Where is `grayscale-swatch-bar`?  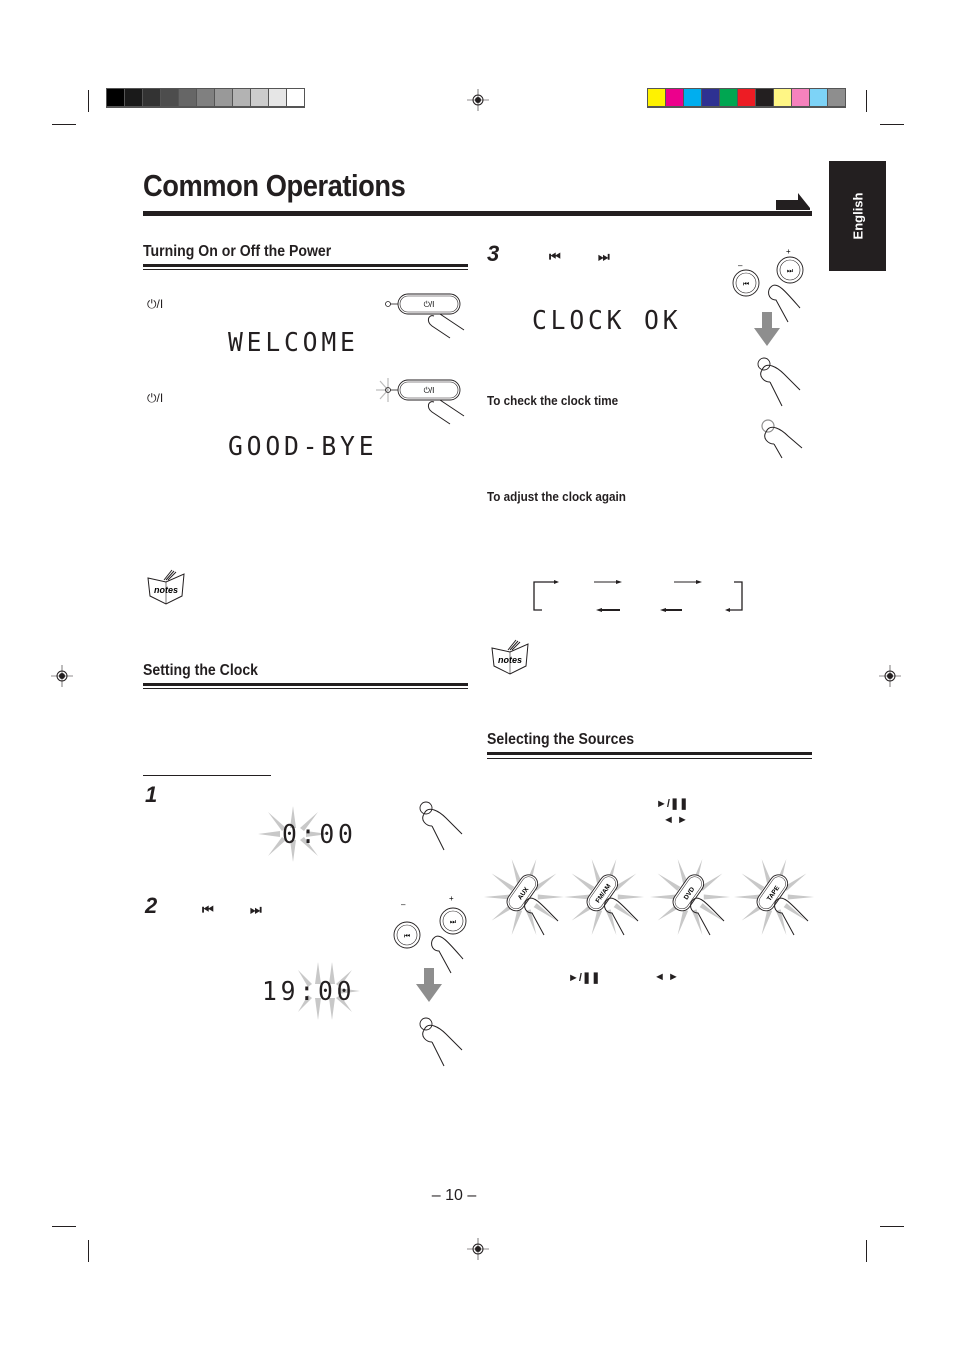 grayscale-swatch-bar is located at coordinates (205, 98).